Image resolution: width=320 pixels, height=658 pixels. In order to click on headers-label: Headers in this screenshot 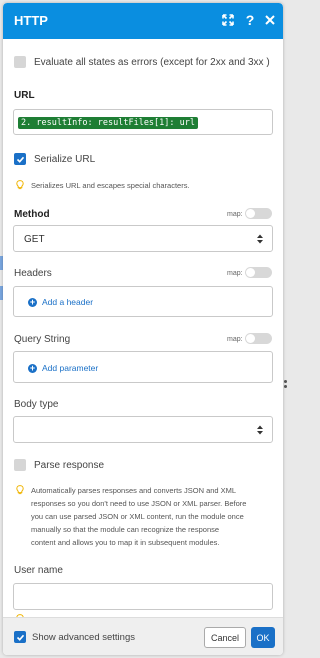, I will do `click(33, 273)`.